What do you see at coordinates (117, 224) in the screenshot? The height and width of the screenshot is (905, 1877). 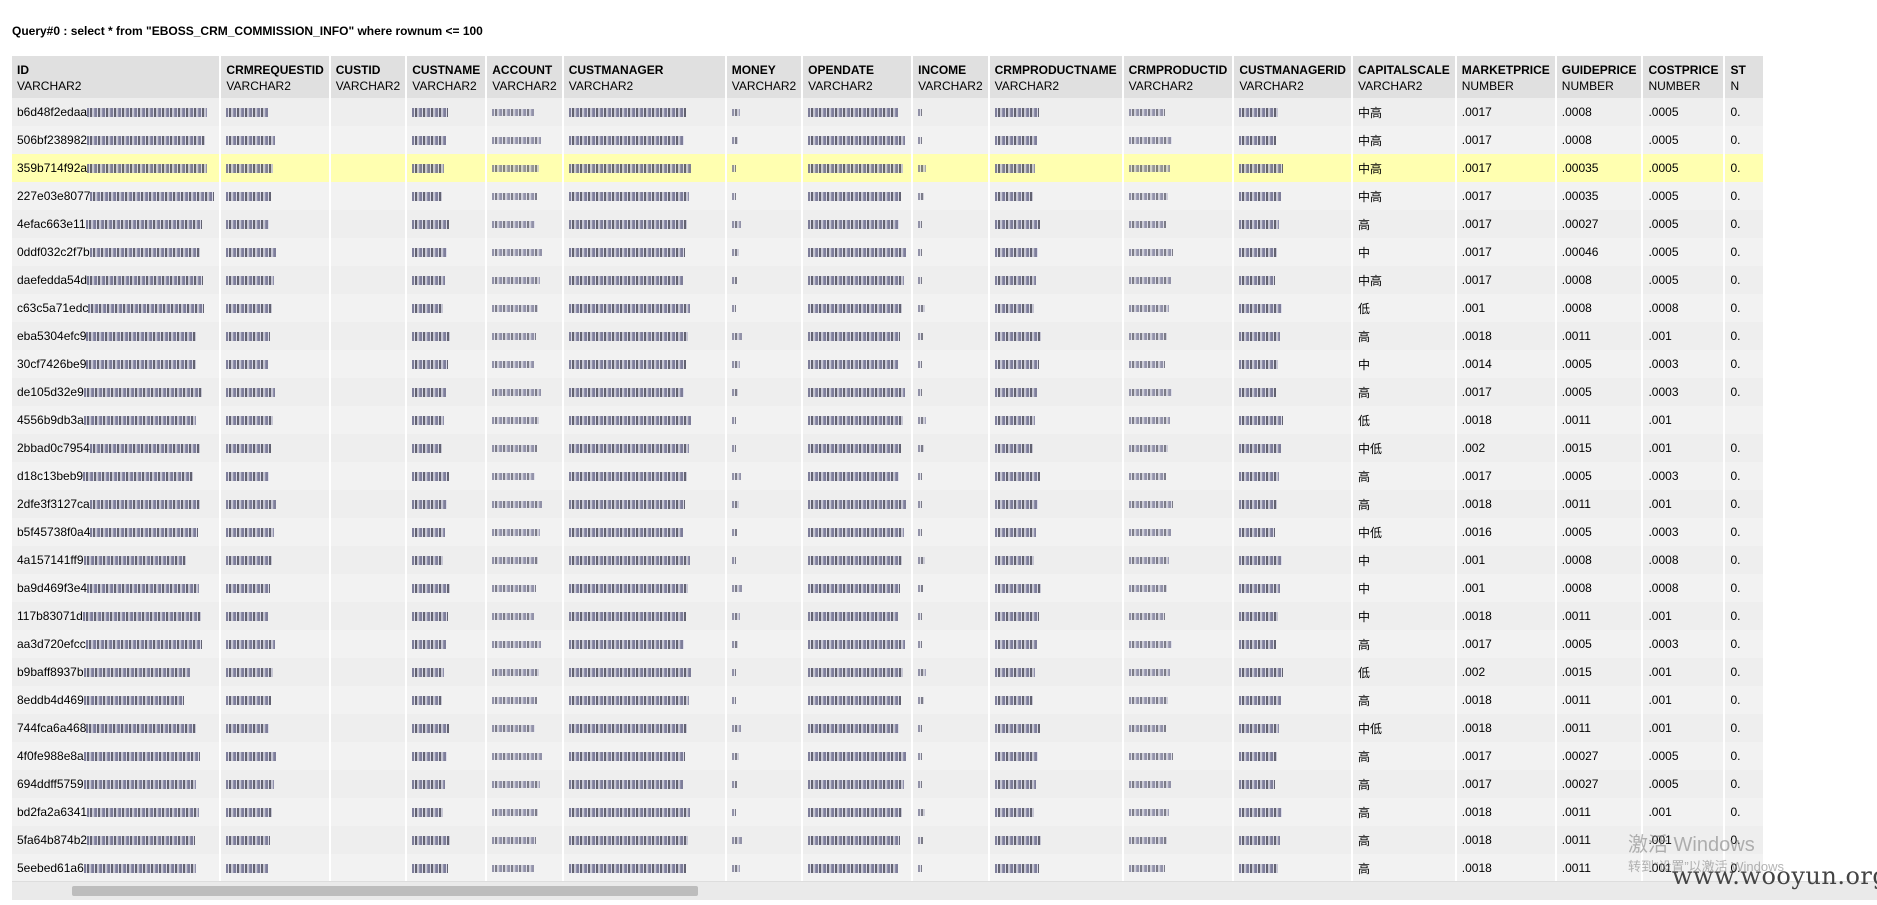 I see `cell-id: 4efac663e11` at bounding box center [117, 224].